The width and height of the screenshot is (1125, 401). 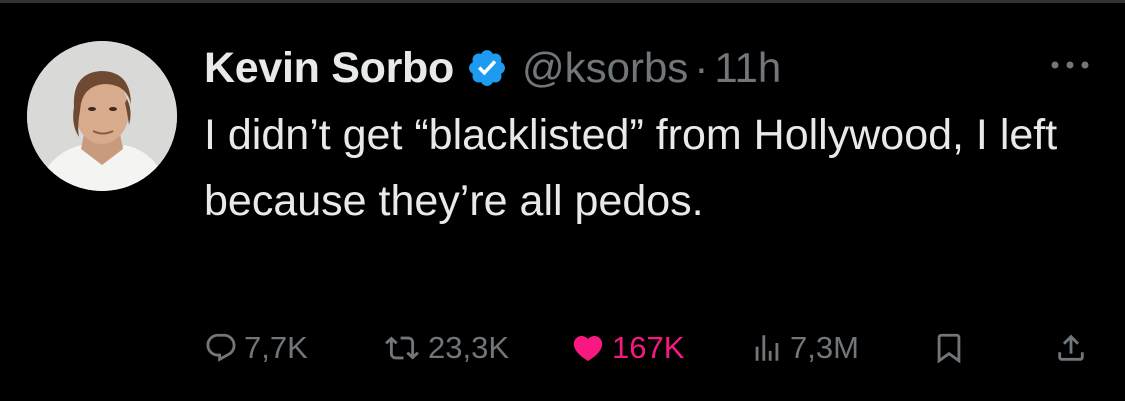 I want to click on author-handle: @ksorbs, so click(x=605, y=68).